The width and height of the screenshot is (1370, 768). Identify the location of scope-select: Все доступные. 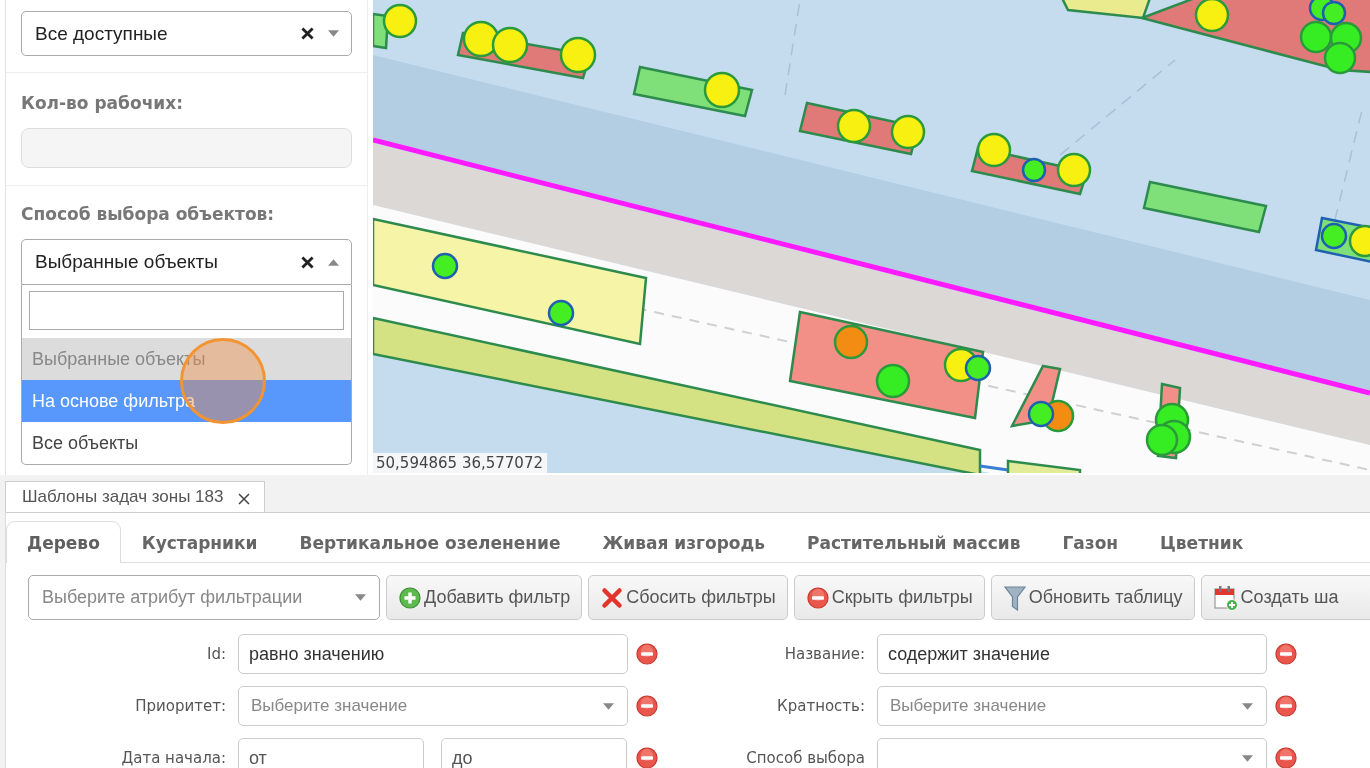
(186, 33).